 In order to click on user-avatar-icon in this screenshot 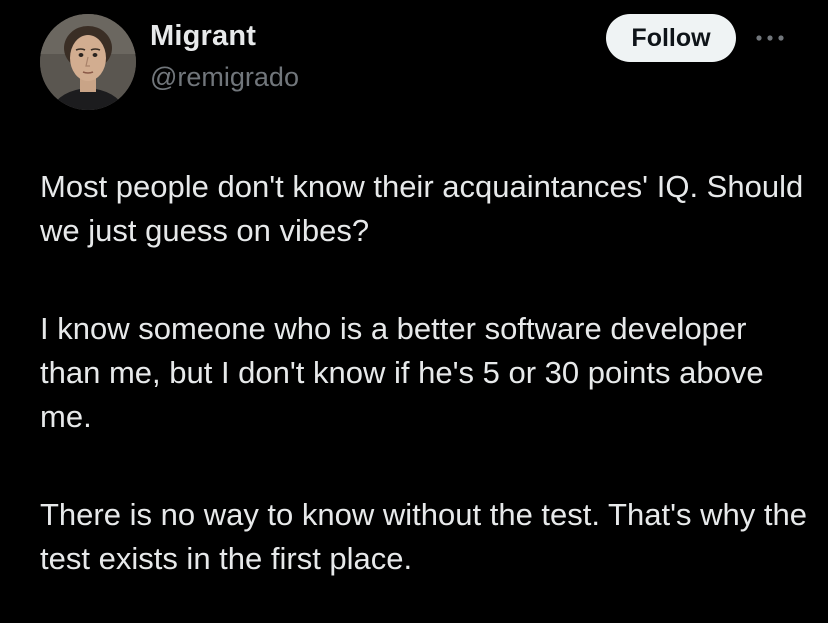, I will do `click(88, 62)`.